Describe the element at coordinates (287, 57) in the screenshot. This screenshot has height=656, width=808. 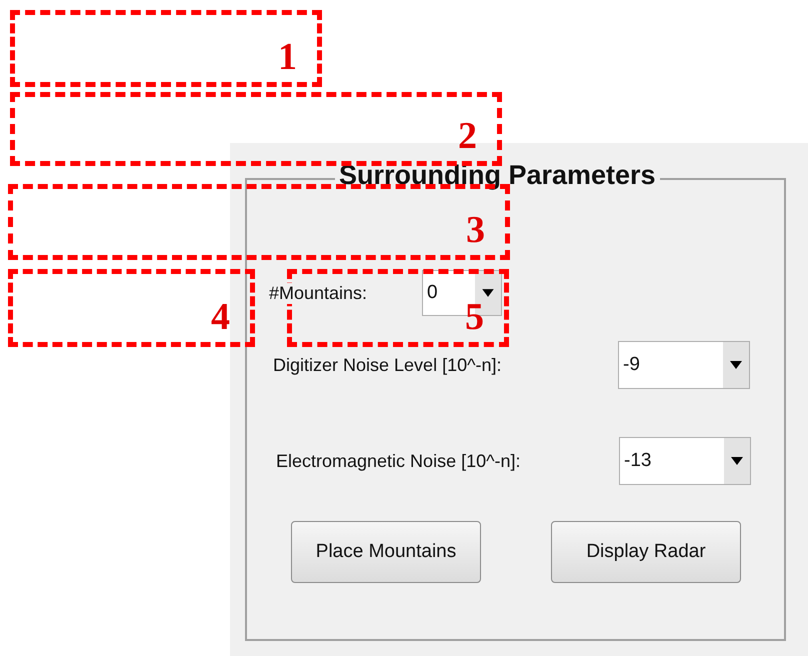
I see `annotation-number: 1` at that location.